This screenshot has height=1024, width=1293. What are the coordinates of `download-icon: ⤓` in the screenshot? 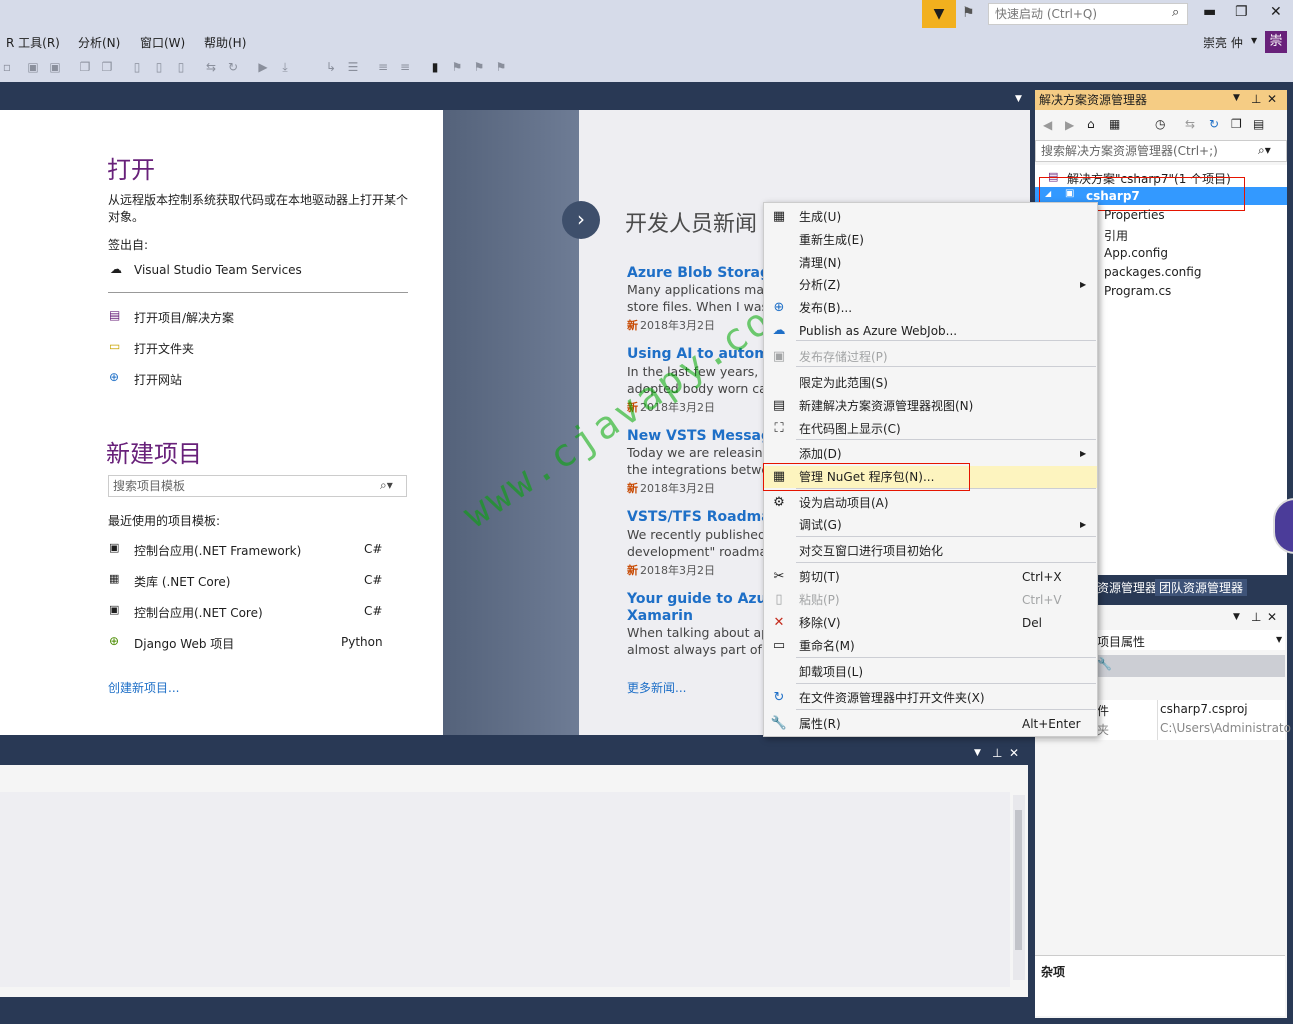 It's located at (285, 67).